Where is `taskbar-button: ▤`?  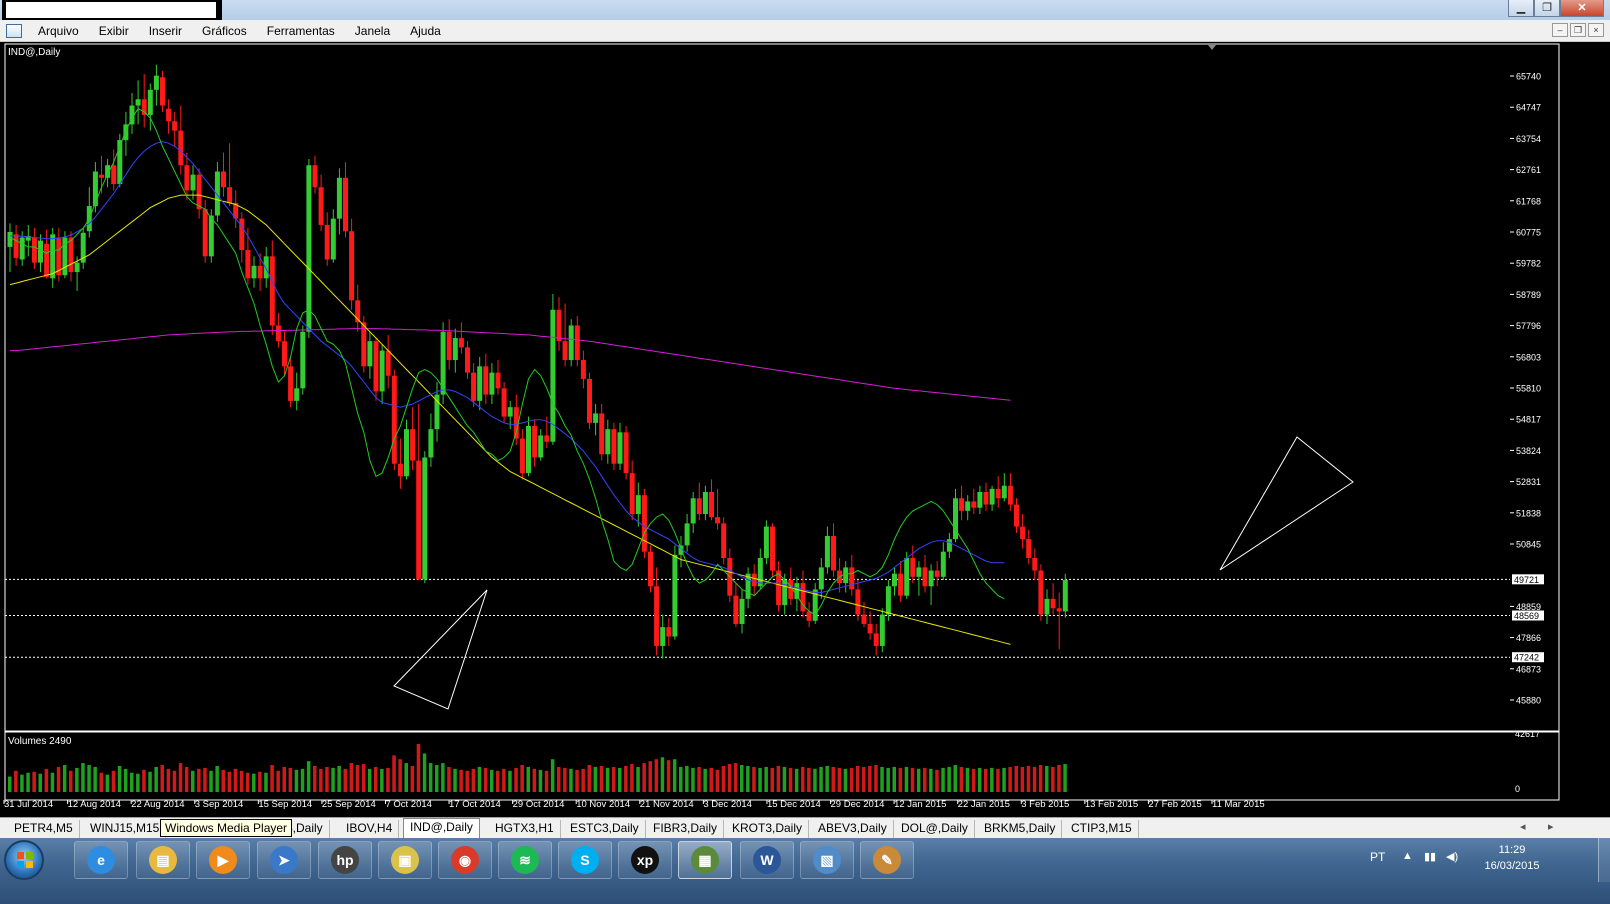
taskbar-button: ▤ is located at coordinates (163, 860).